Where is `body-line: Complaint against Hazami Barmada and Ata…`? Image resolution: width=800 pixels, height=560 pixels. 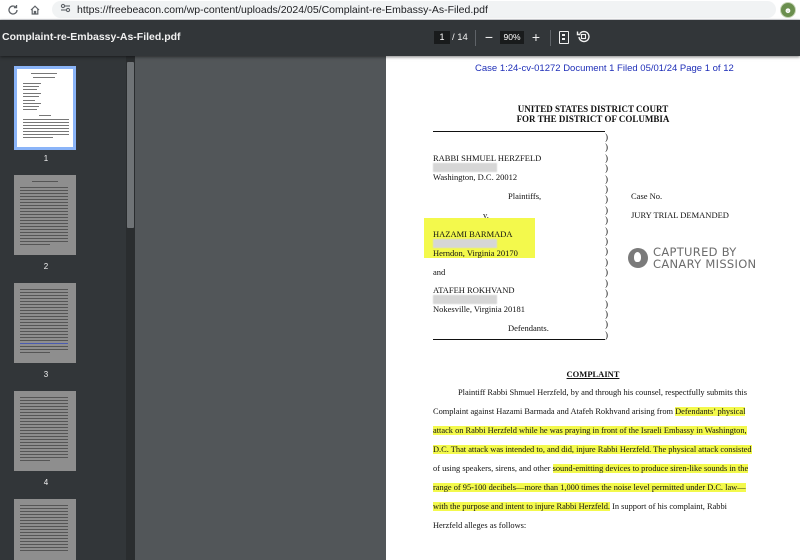 body-line: Complaint against Hazami Barmada and Ata… is located at coordinates (589, 411).